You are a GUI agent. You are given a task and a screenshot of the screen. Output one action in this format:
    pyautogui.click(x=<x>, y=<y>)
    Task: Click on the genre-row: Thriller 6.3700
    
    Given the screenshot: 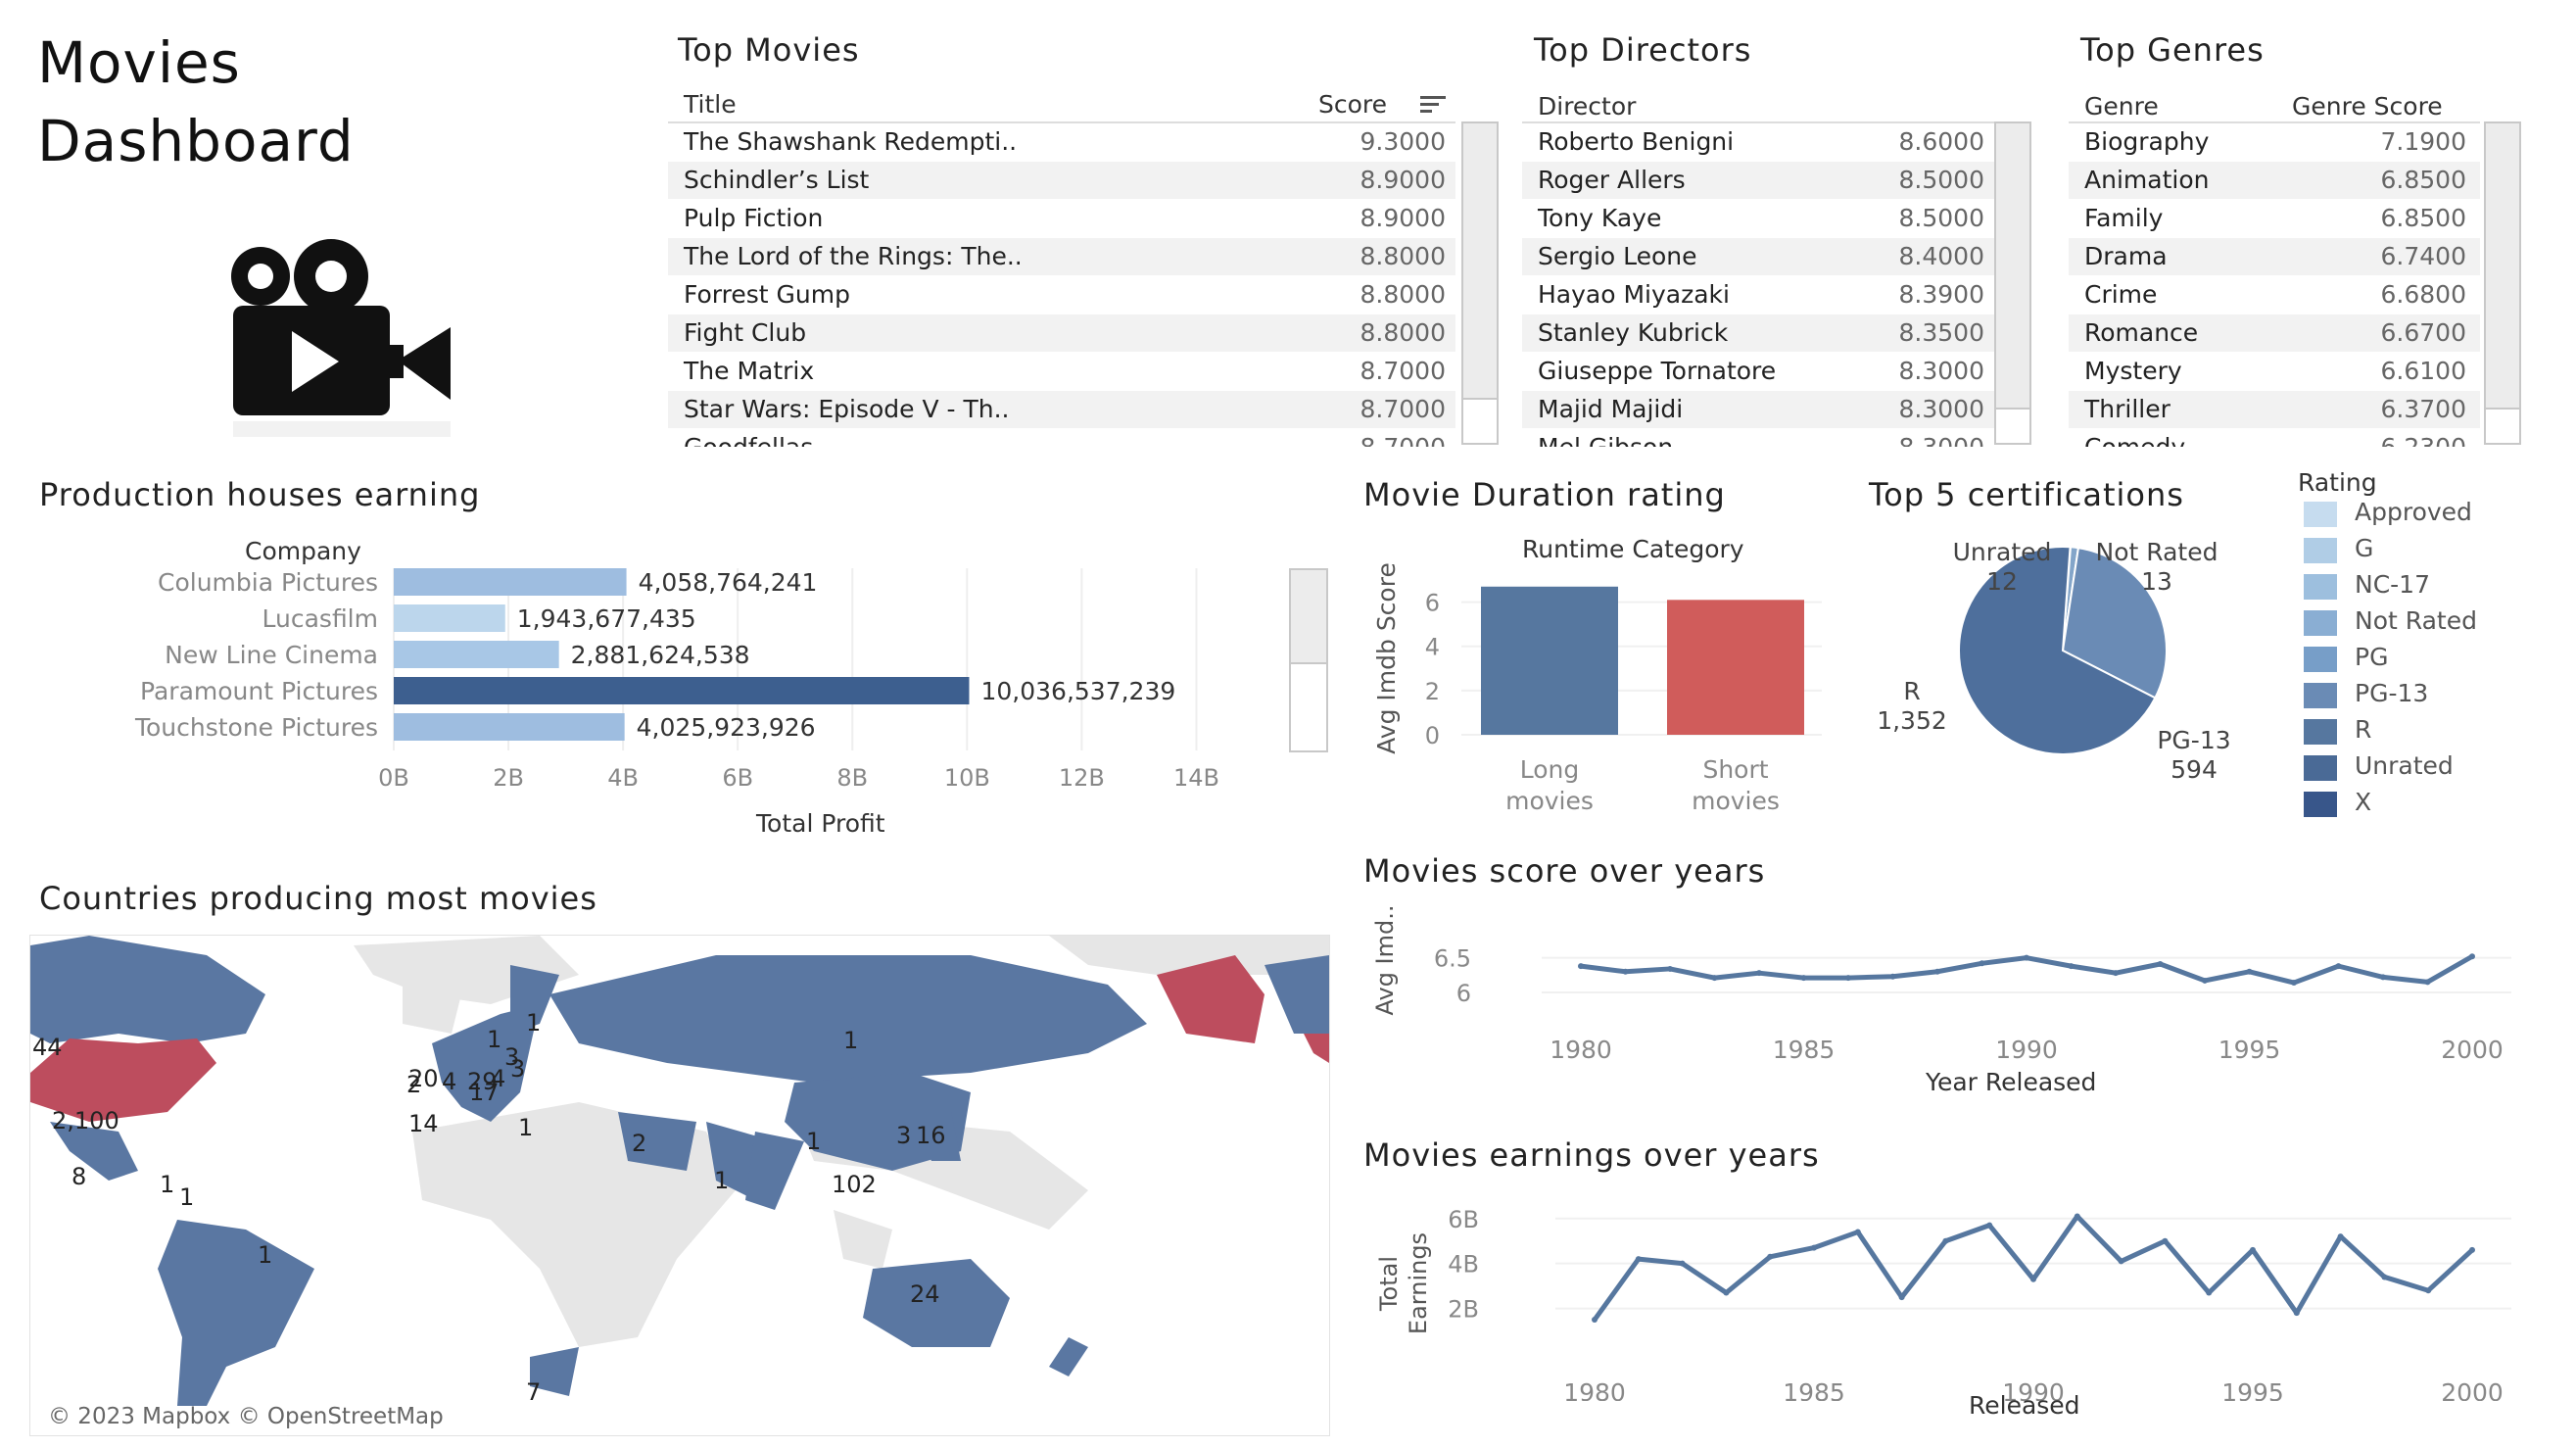 What is the action you would take?
    pyautogui.click(x=2275, y=410)
    